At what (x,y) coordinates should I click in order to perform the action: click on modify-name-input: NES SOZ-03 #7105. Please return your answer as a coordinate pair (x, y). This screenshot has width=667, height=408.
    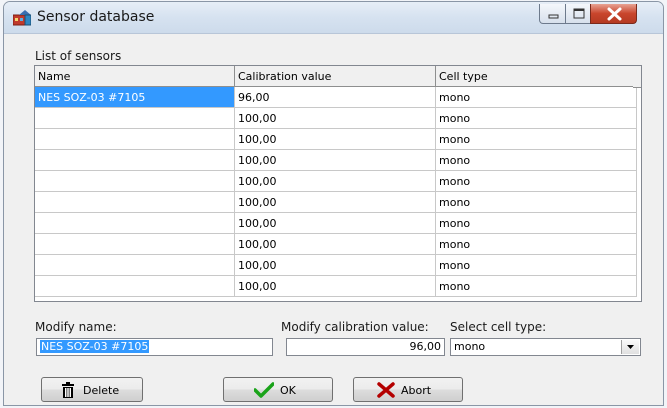
    Looking at the image, I should click on (154, 347).